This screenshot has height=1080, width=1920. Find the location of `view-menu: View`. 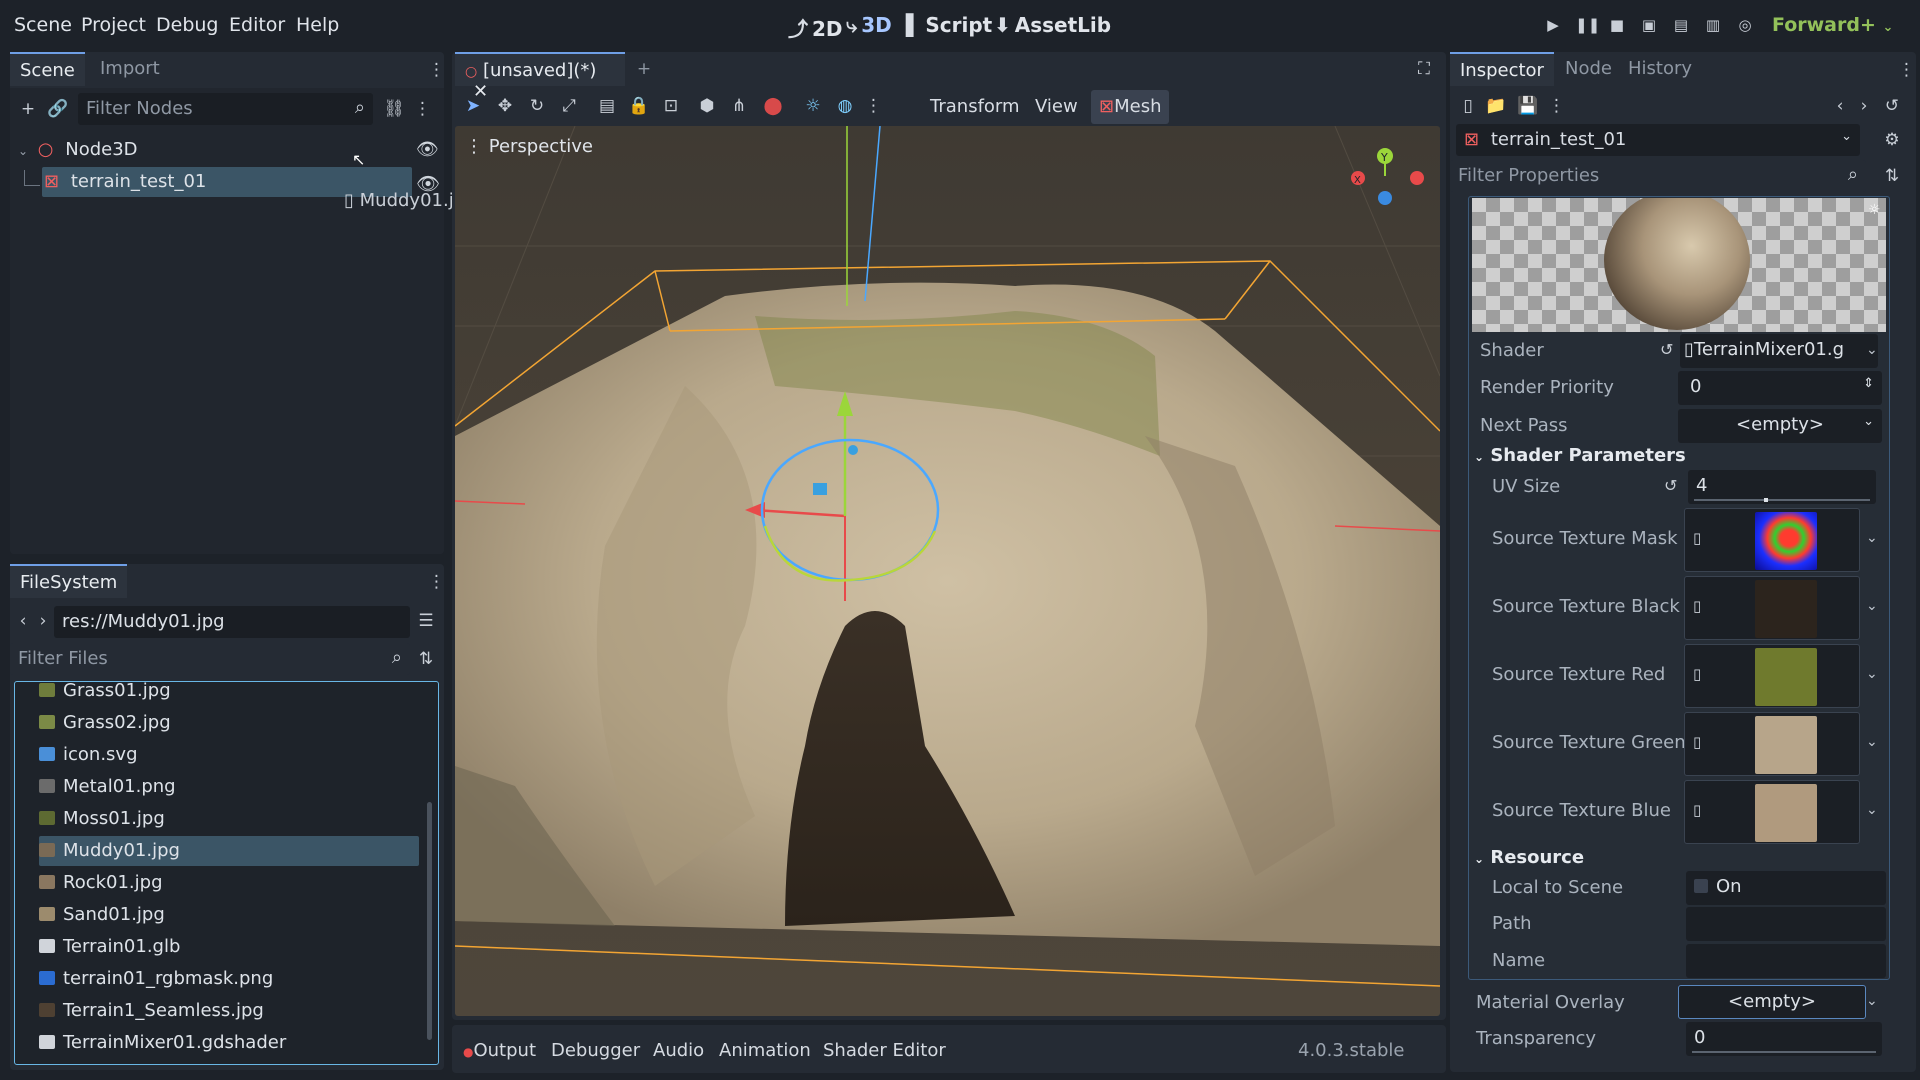

view-menu: View is located at coordinates (1056, 106).